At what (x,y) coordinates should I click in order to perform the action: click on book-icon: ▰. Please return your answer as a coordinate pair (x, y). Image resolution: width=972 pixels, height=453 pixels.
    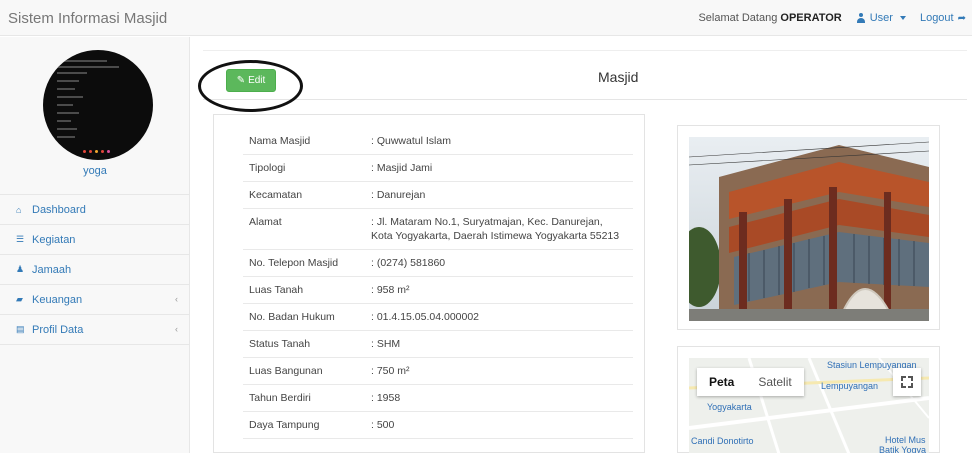
    Looking at the image, I should click on (19, 299).